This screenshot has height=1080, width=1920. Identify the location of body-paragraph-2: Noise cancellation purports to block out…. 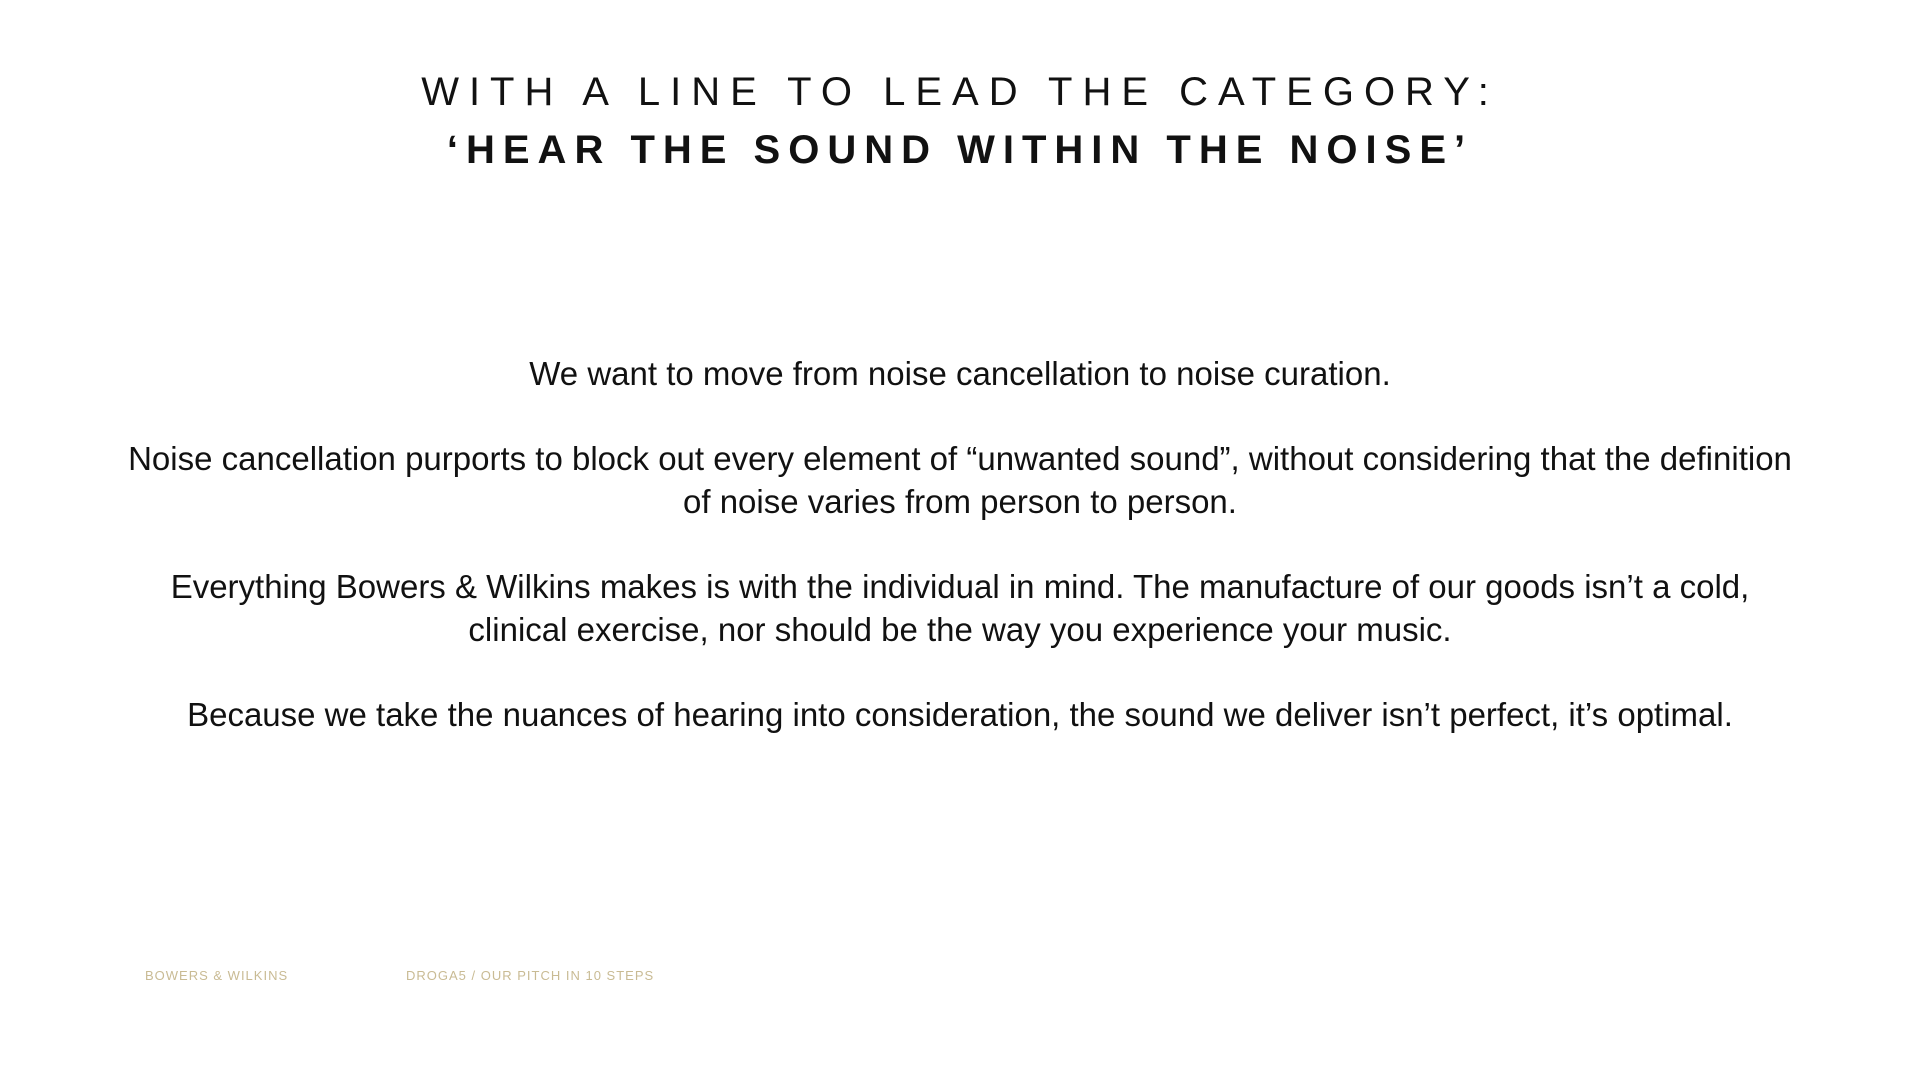
(960, 480).